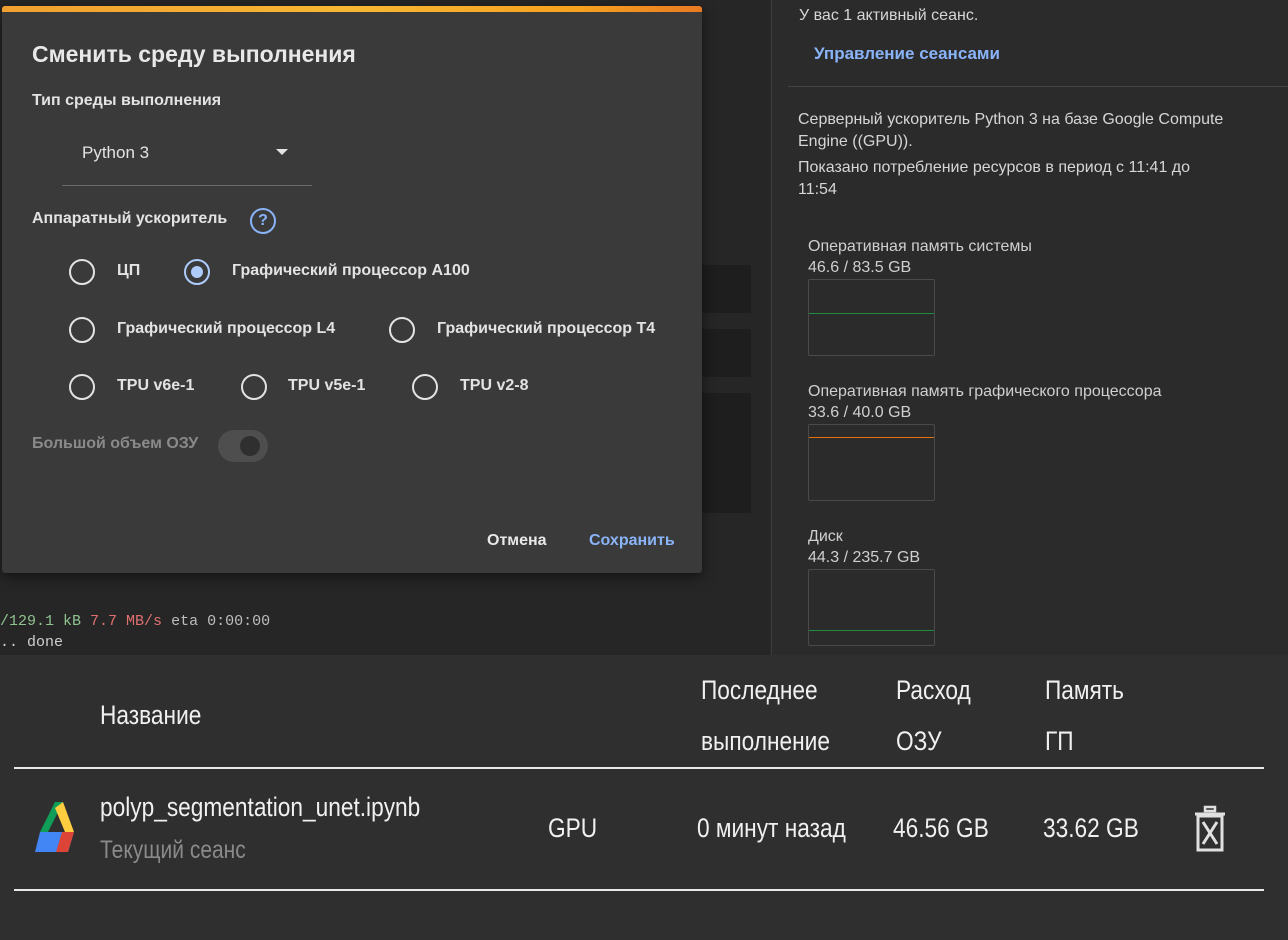 Image resolution: width=1288 pixels, height=940 pixels. Describe the element at coordinates (871, 317) in the screenshot. I see `system-ram-graph` at that location.